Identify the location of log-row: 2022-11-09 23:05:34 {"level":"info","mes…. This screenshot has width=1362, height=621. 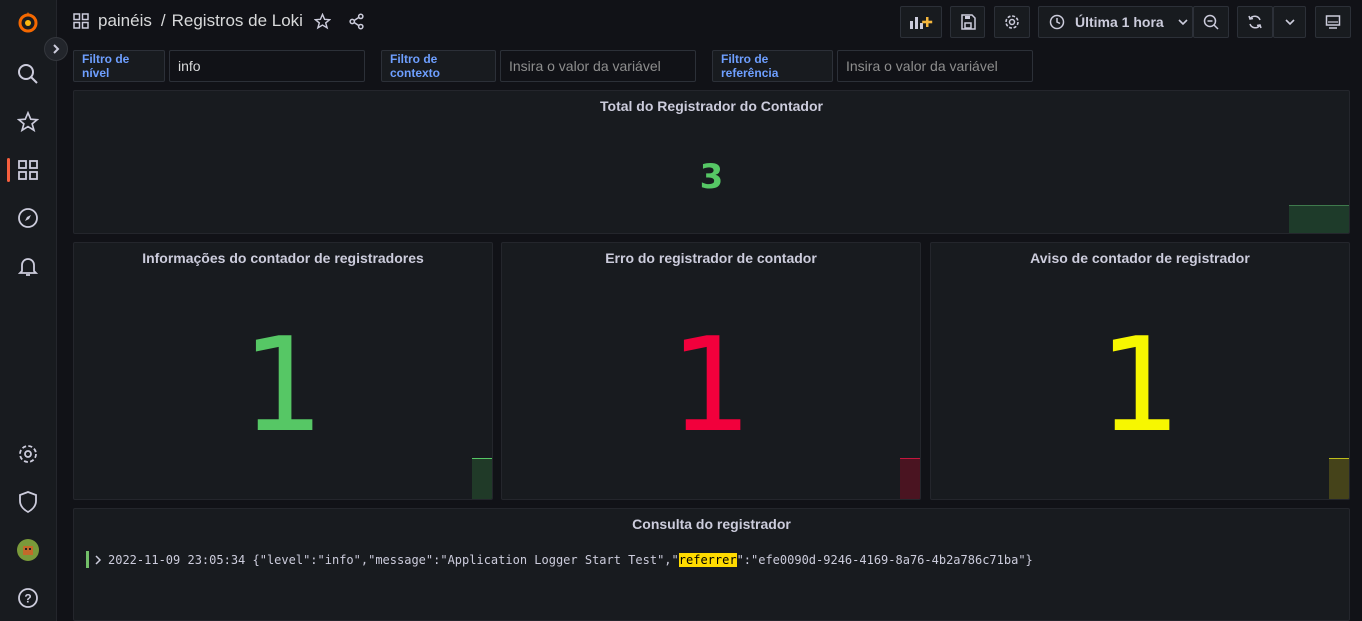
(559, 559).